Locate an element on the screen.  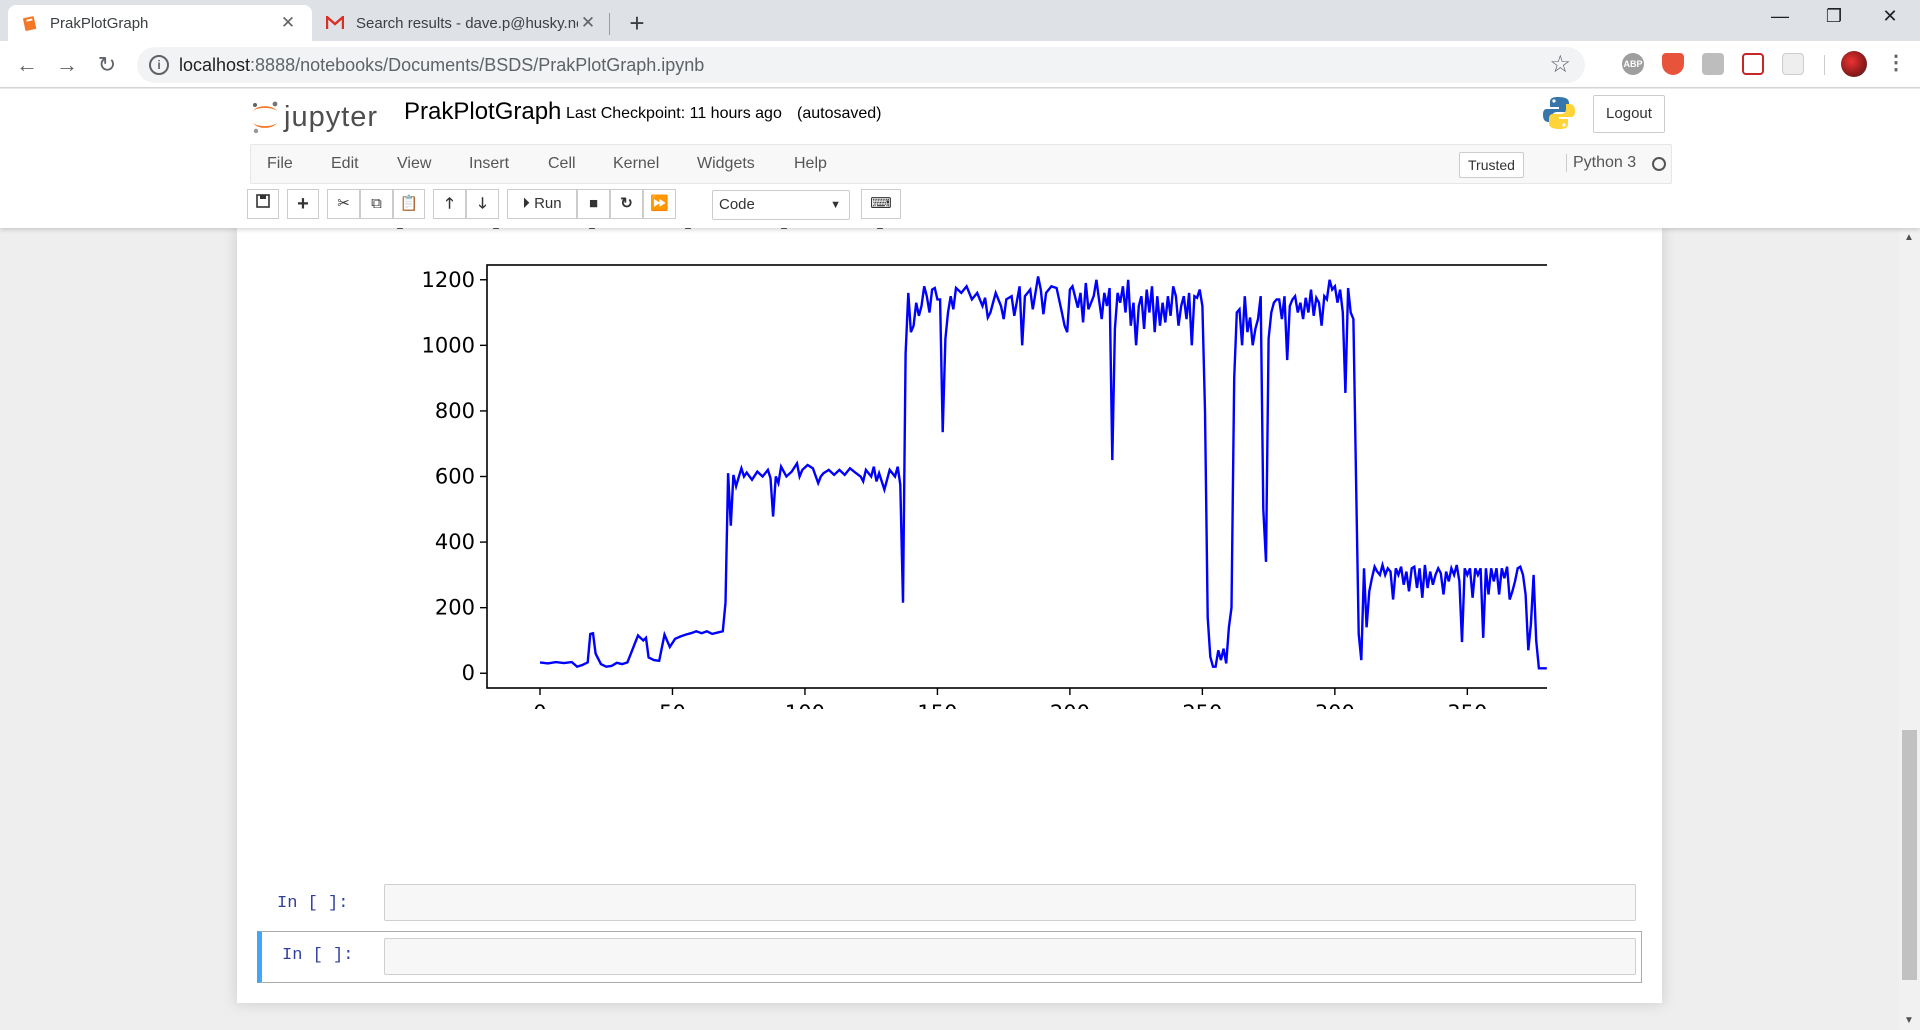
kernel-name: Python 3 is located at coordinates (1601, 163).